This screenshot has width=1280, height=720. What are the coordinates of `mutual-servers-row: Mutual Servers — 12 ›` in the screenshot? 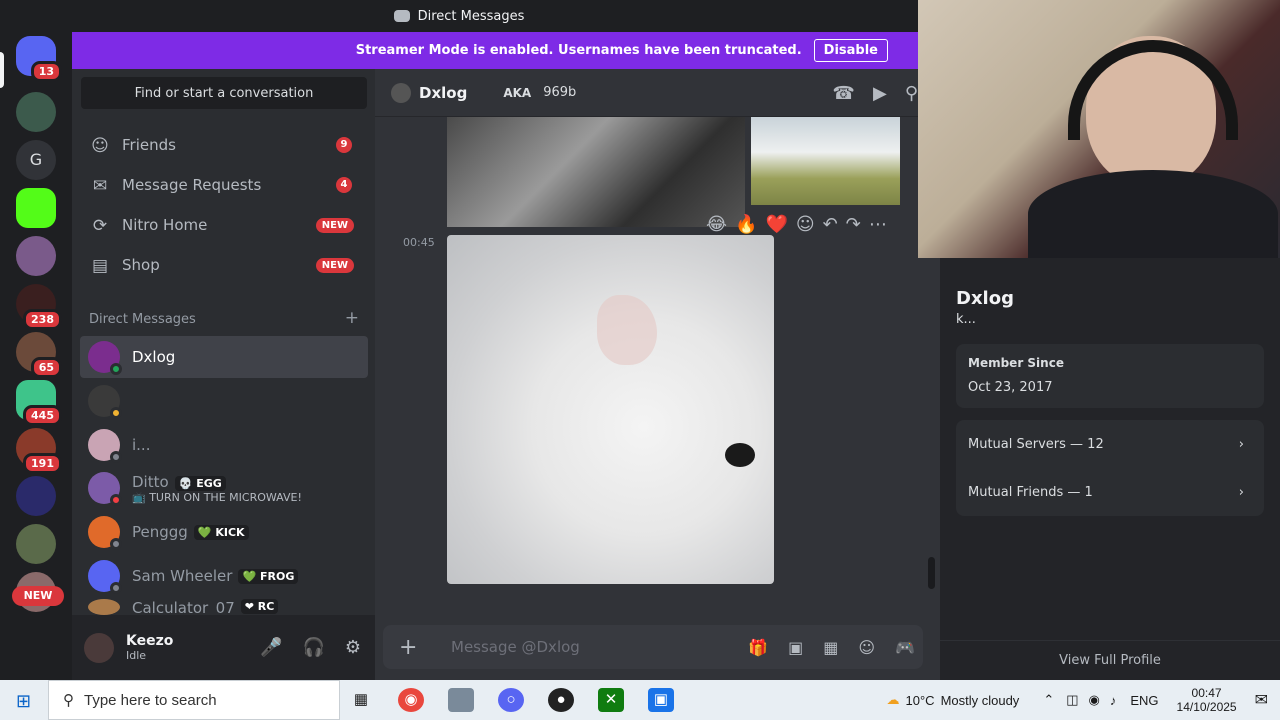 It's located at (1110, 444).